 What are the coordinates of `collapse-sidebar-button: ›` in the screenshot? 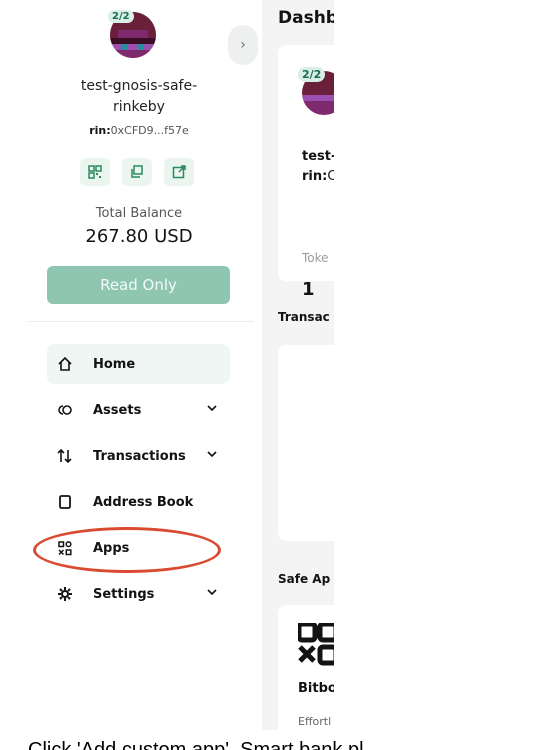 It's located at (243, 45).